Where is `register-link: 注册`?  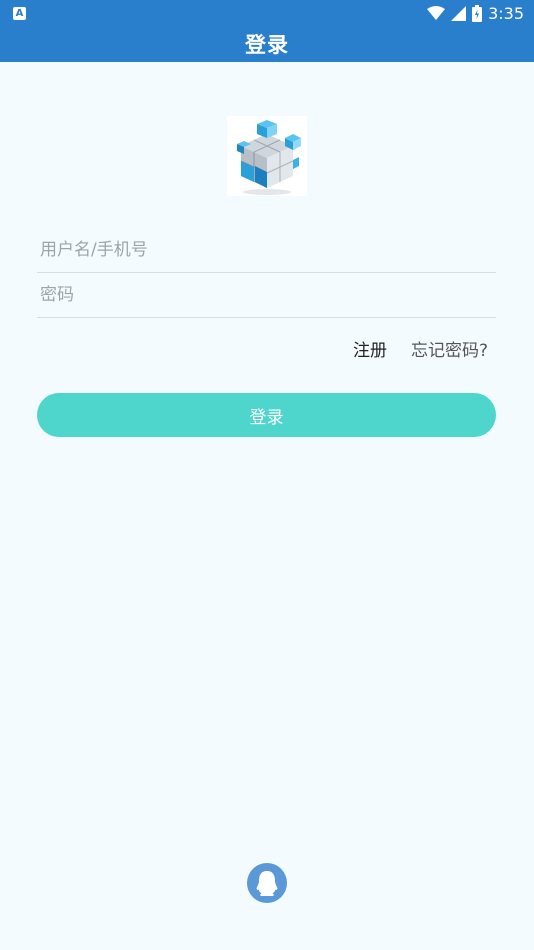
register-link: 注册 is located at coordinates (370, 348).